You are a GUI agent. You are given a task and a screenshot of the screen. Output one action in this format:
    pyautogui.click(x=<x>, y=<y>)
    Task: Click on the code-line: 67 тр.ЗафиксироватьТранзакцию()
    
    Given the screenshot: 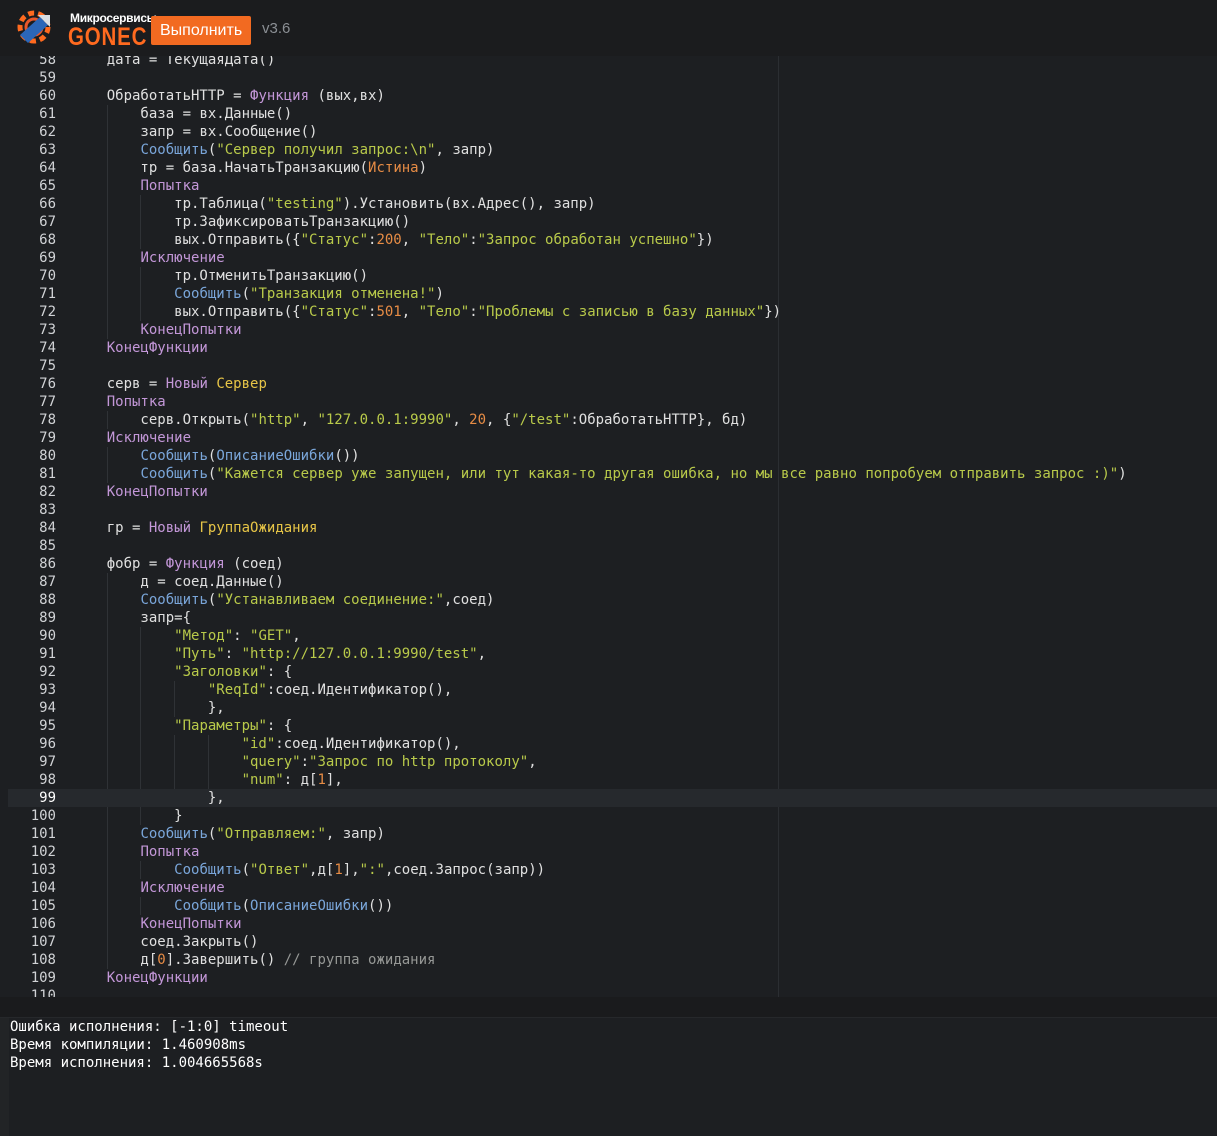 What is the action you would take?
    pyautogui.click(x=608, y=222)
    